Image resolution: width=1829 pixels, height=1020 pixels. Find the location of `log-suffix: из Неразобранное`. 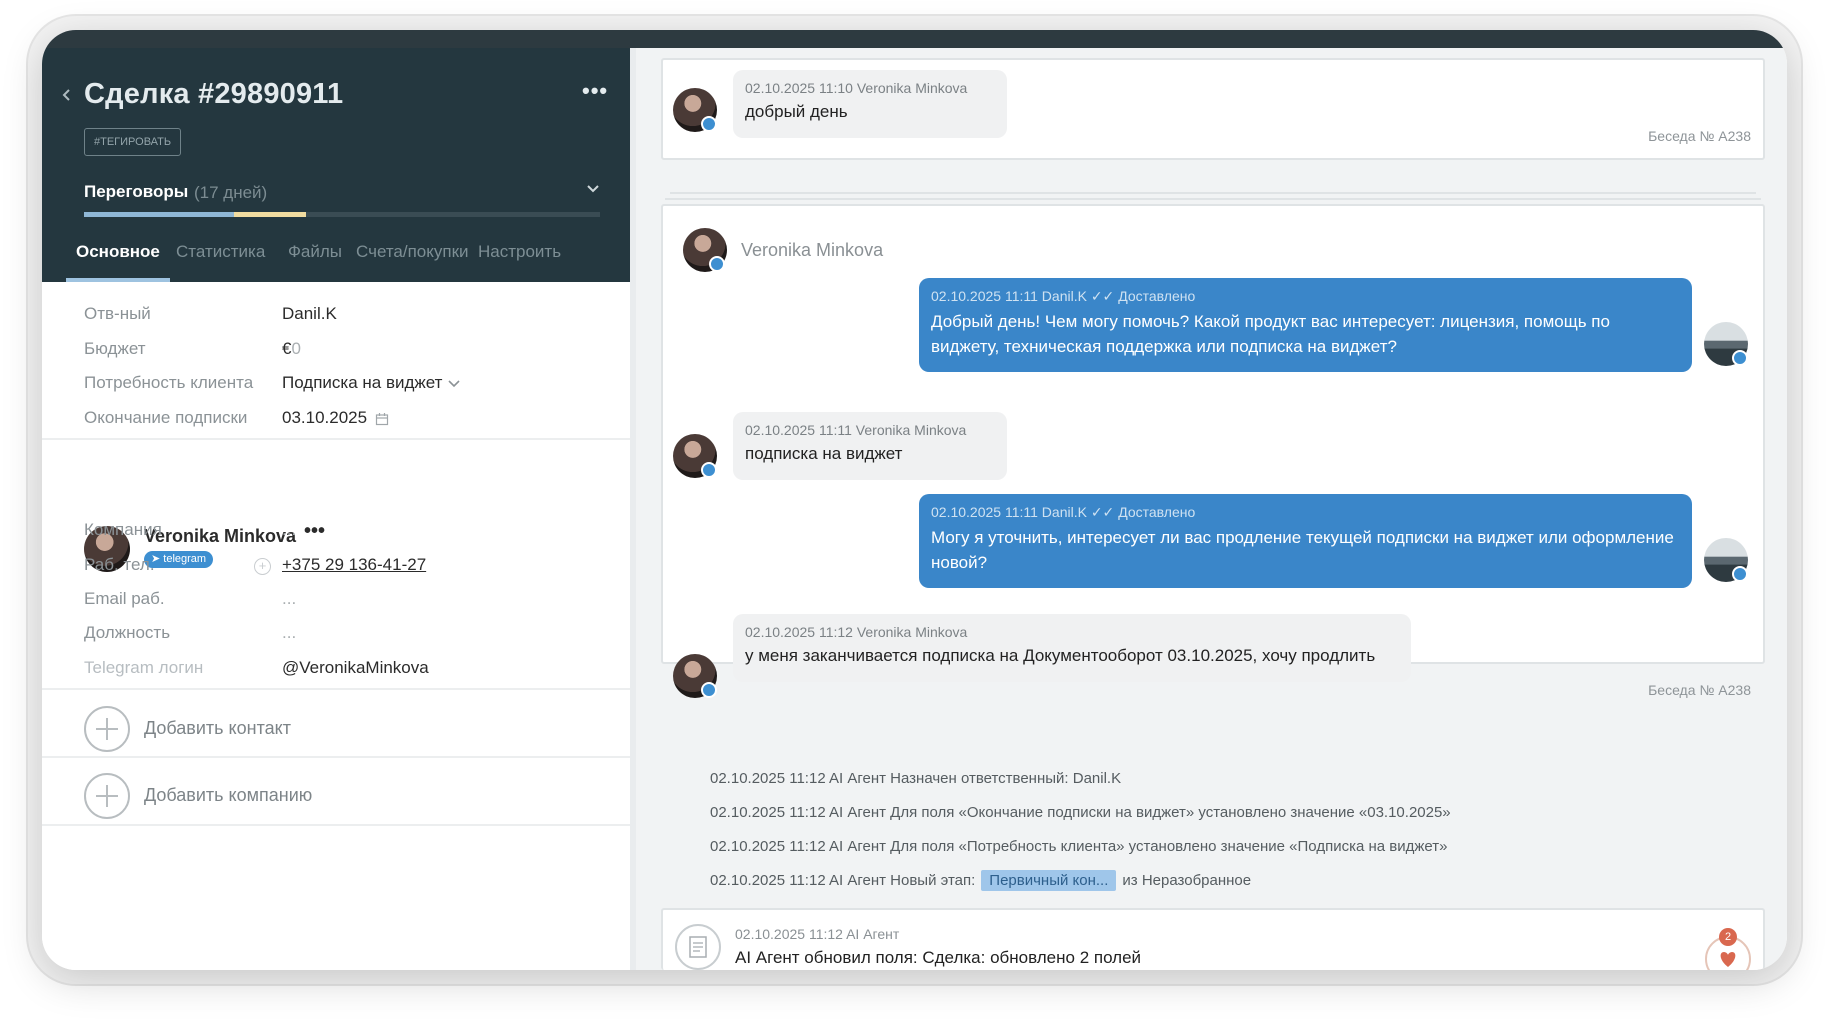

log-suffix: из Неразобранное is located at coordinates (1187, 880).